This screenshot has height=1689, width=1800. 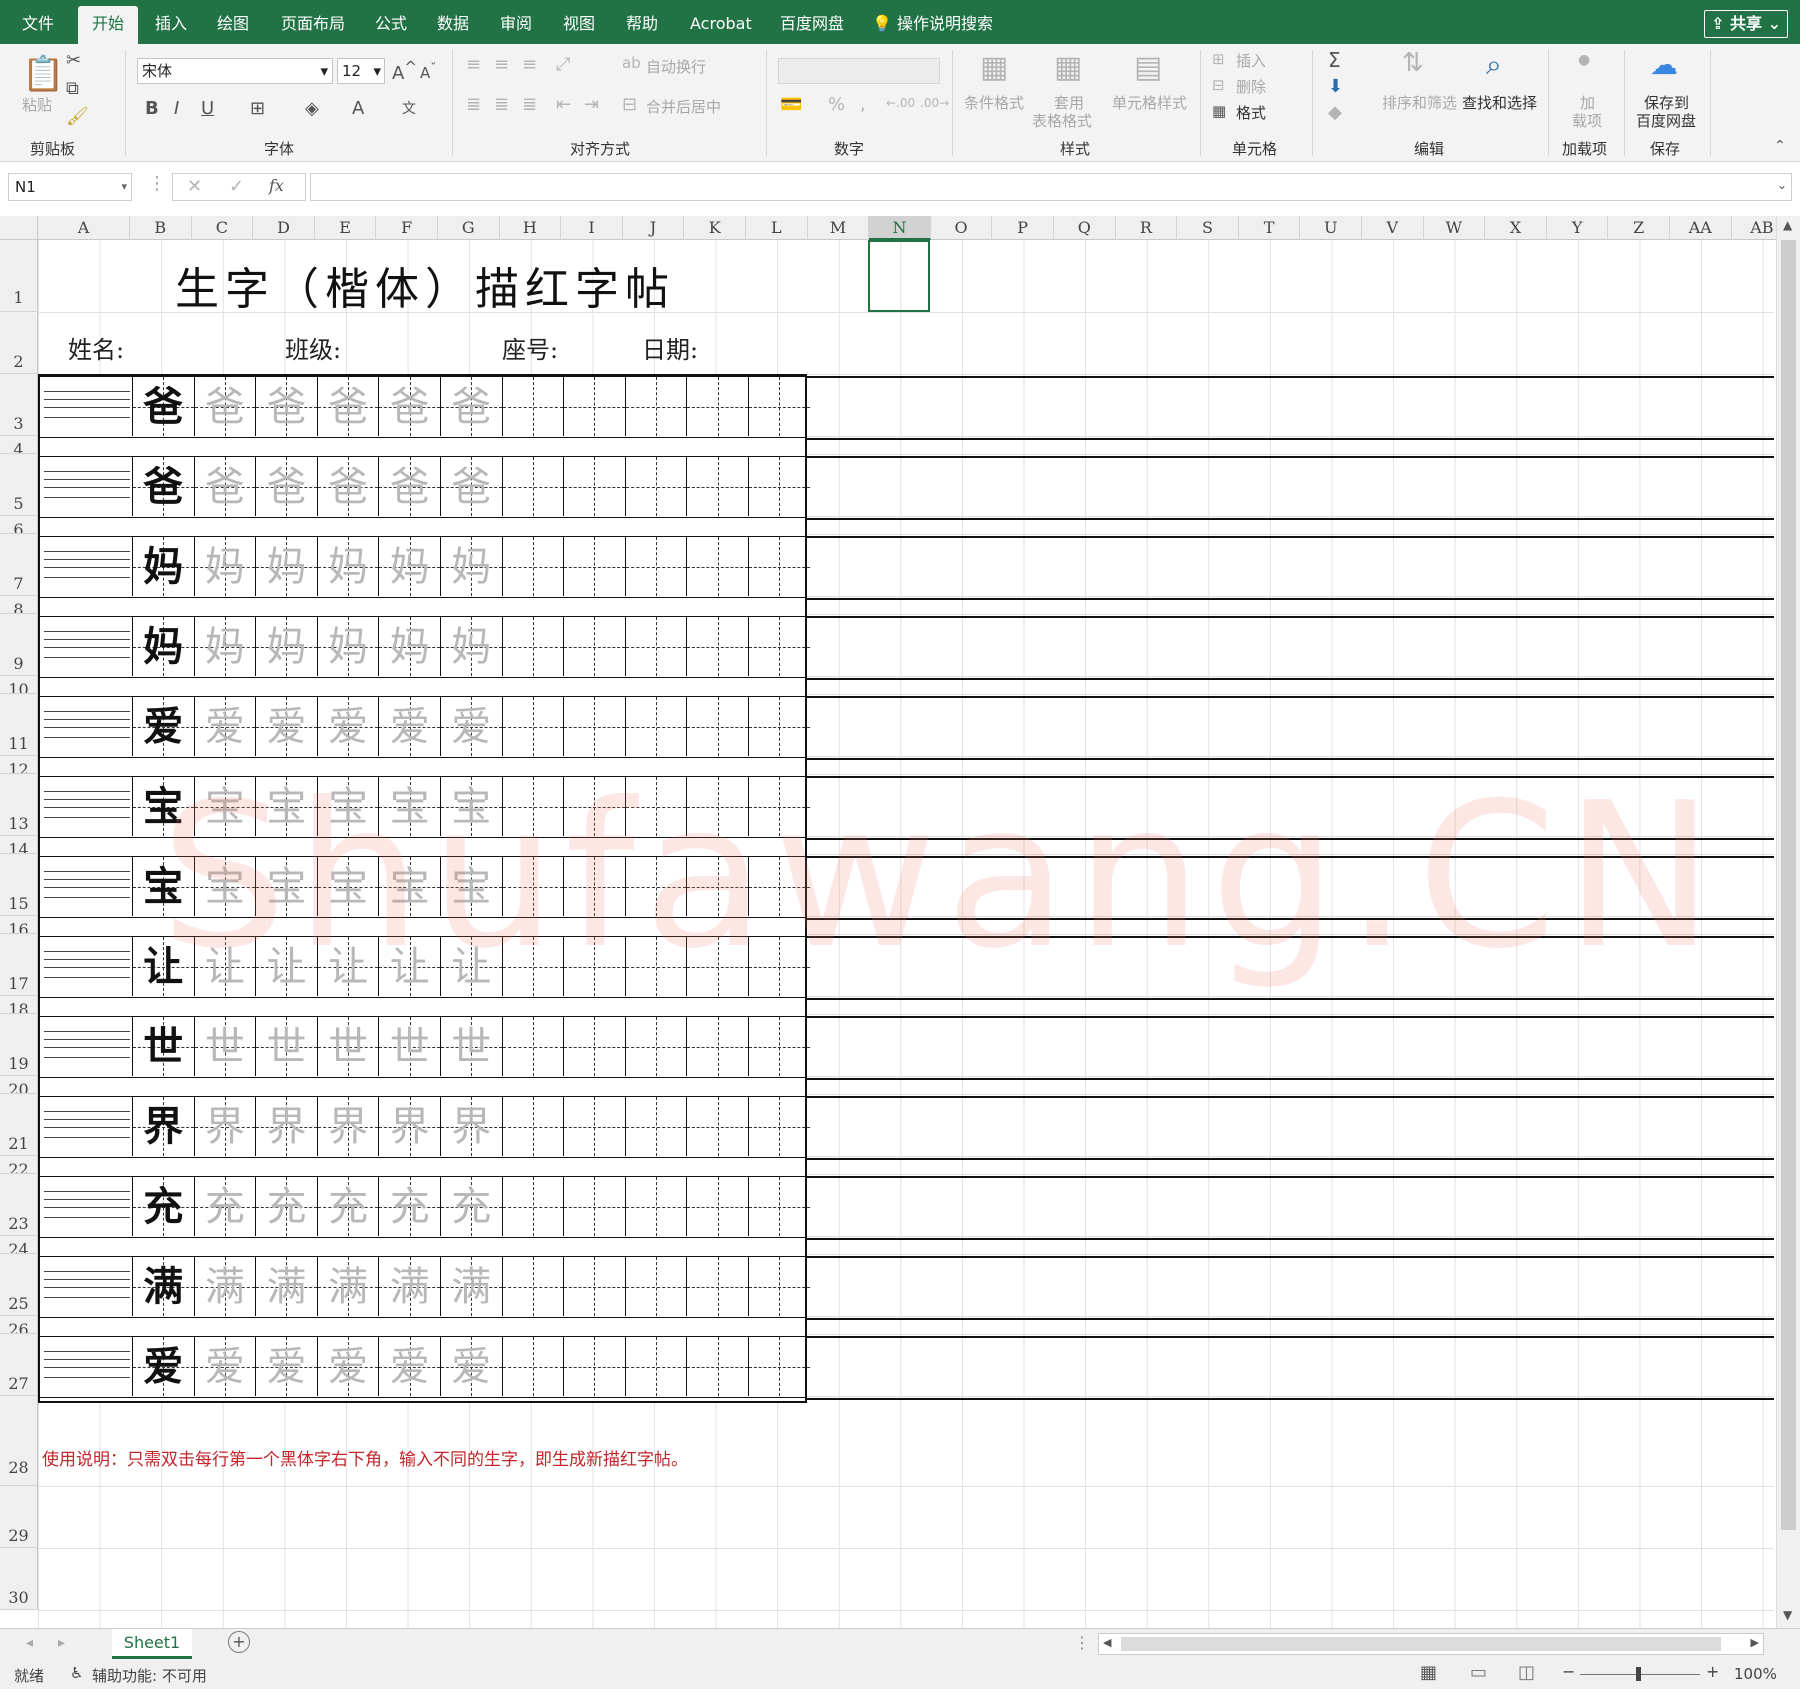 What do you see at coordinates (207, 108) in the screenshot?
I see `underline-icon: U` at bounding box center [207, 108].